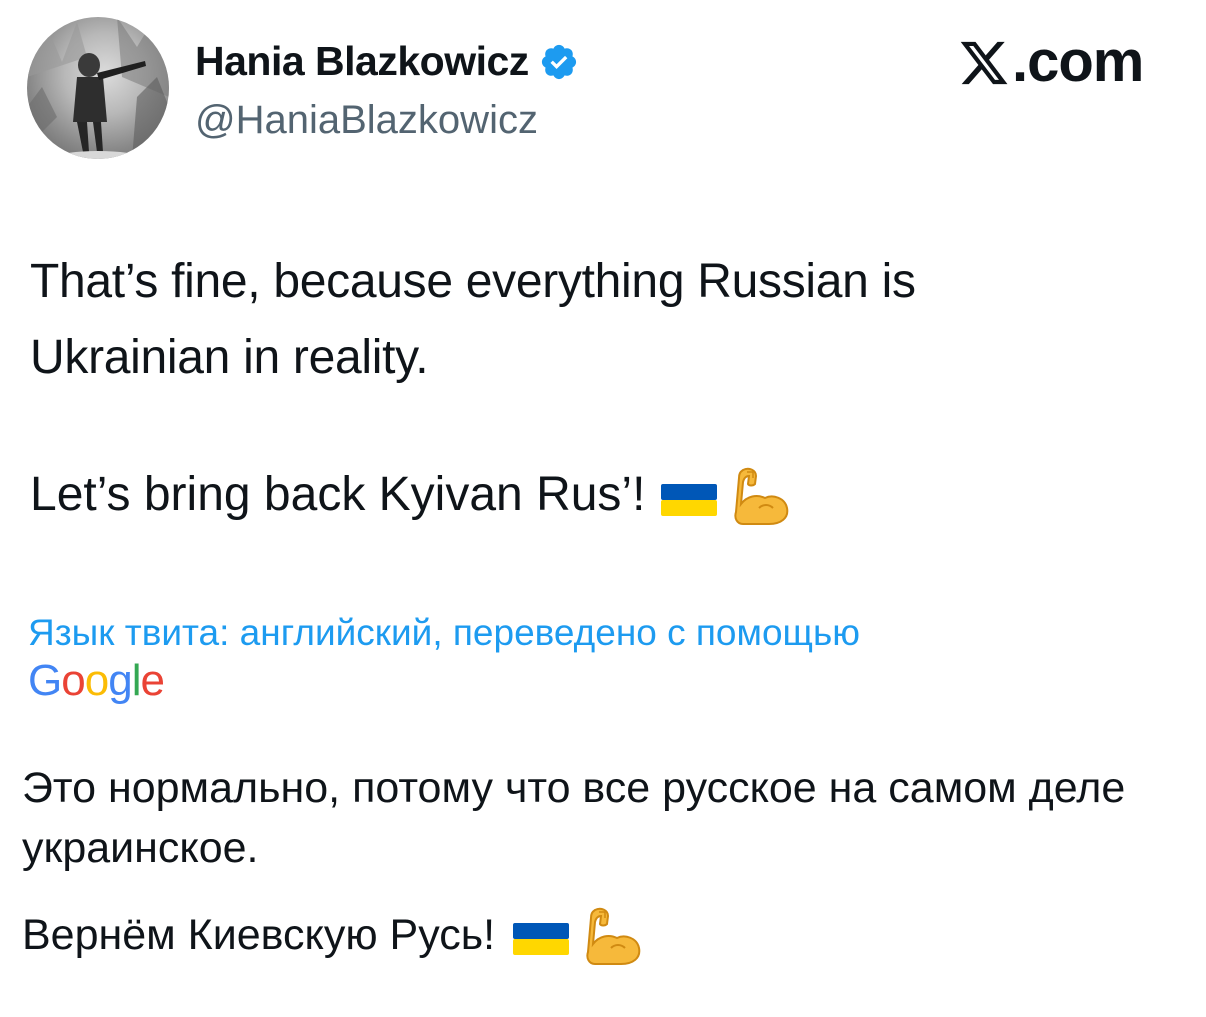  What do you see at coordinates (1078, 61) in the screenshot?
I see `brand-domain: .com` at bounding box center [1078, 61].